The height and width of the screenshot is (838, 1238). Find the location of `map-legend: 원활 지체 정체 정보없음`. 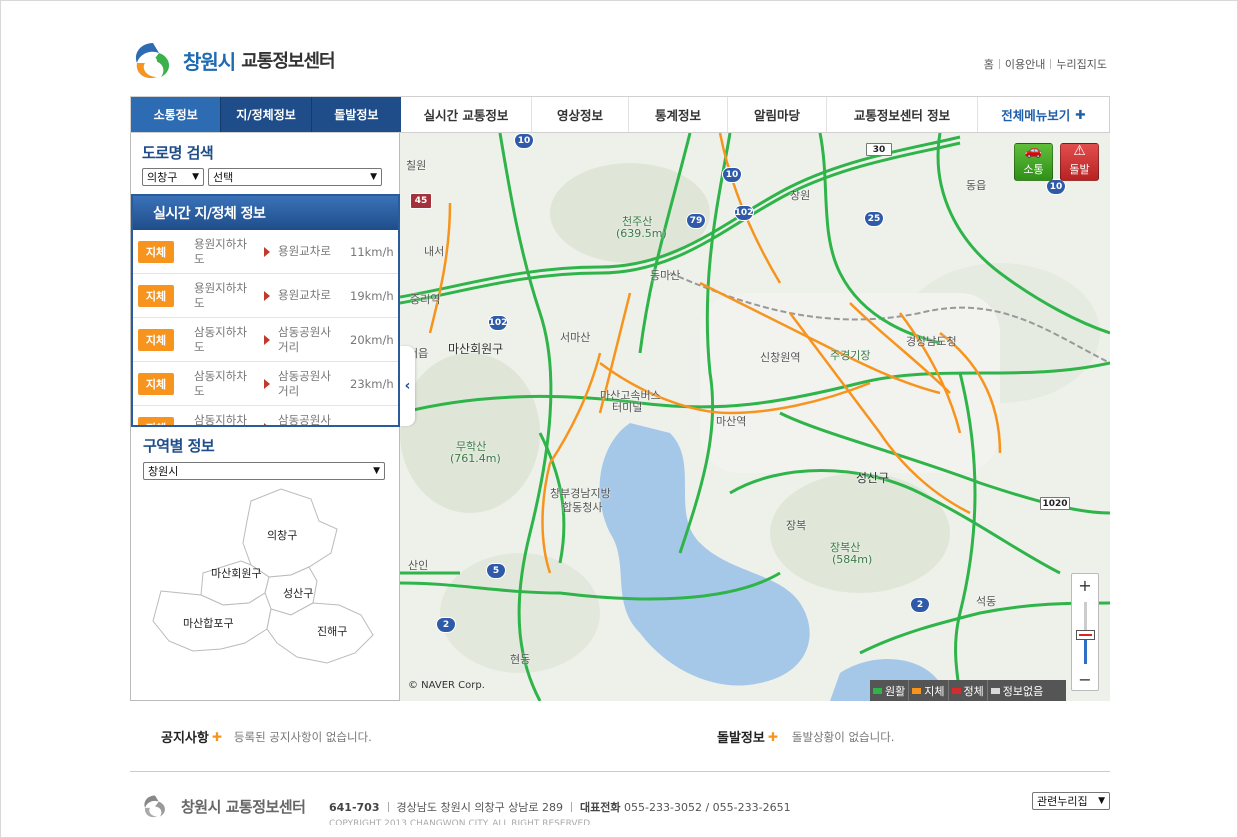

map-legend: 원활 지체 정체 정보없음 is located at coordinates (968, 690).